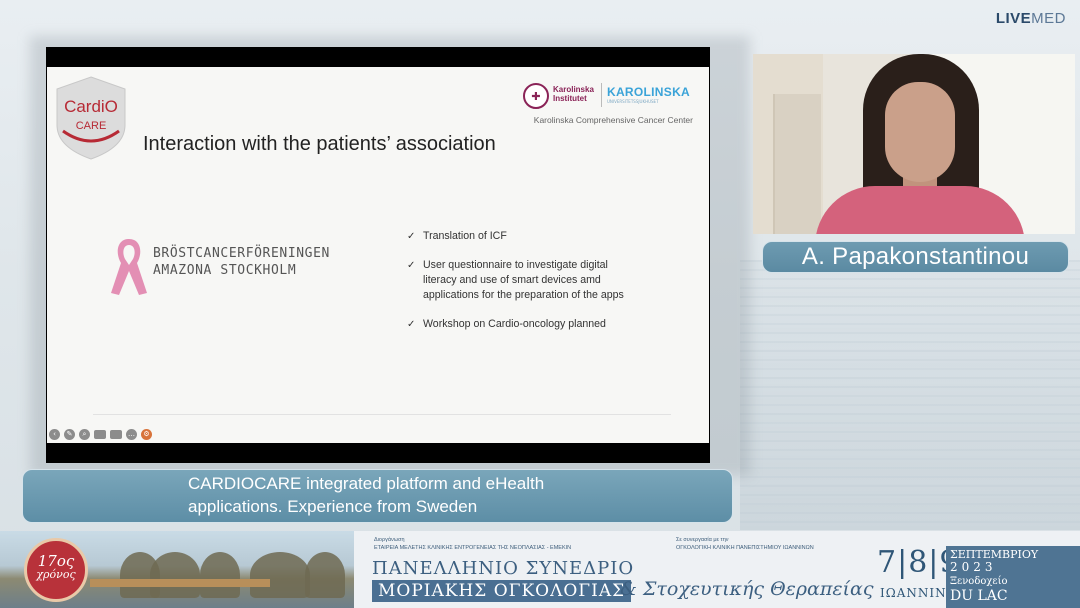  I want to click on logo-divider, so click(601, 95).